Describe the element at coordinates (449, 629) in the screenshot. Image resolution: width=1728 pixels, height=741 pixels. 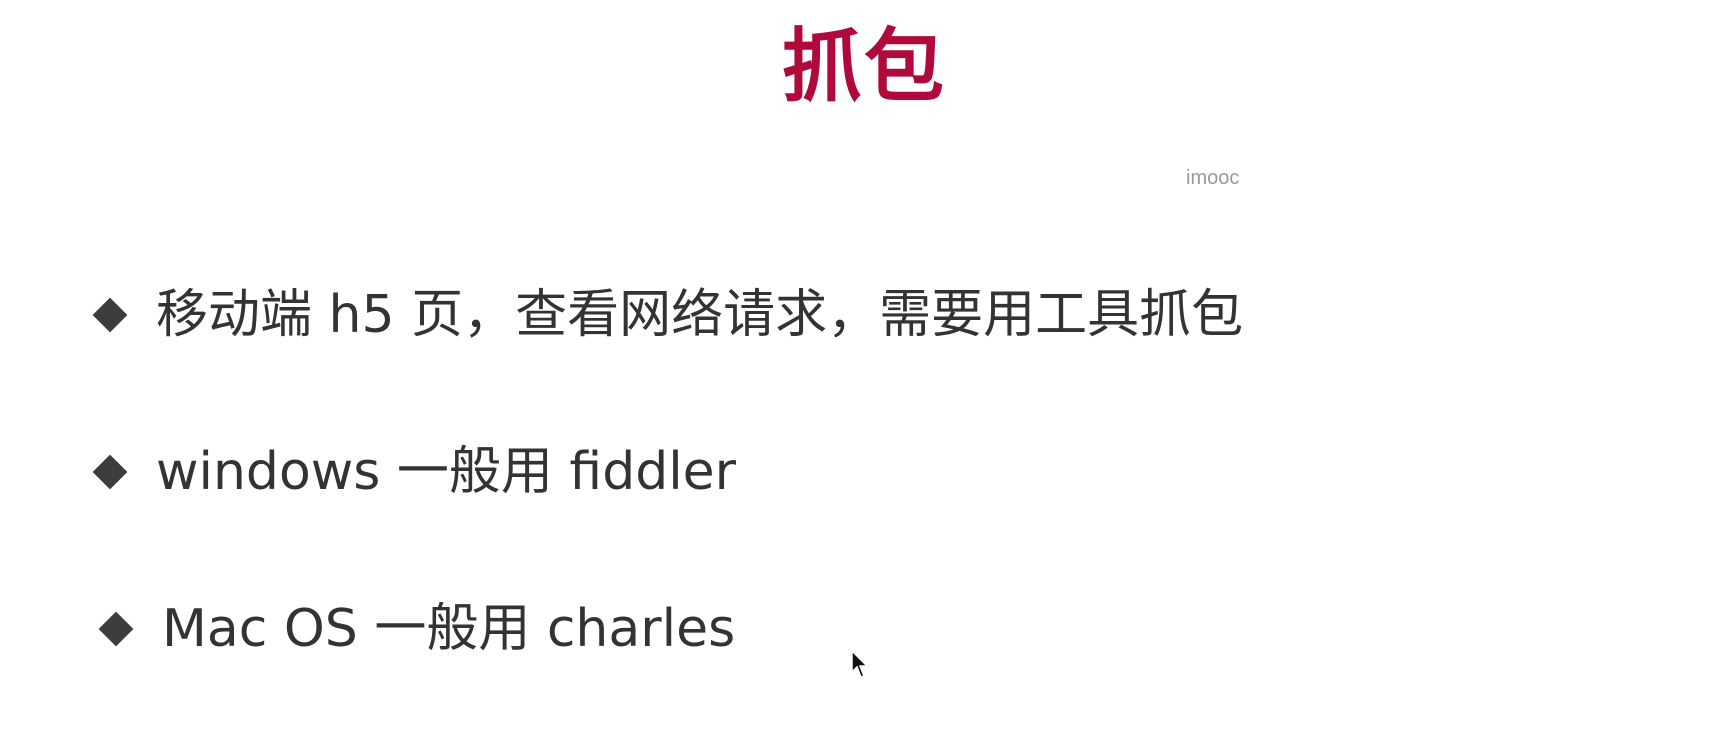
I see `bullet-text: Mac OS 一般用 charles` at that location.